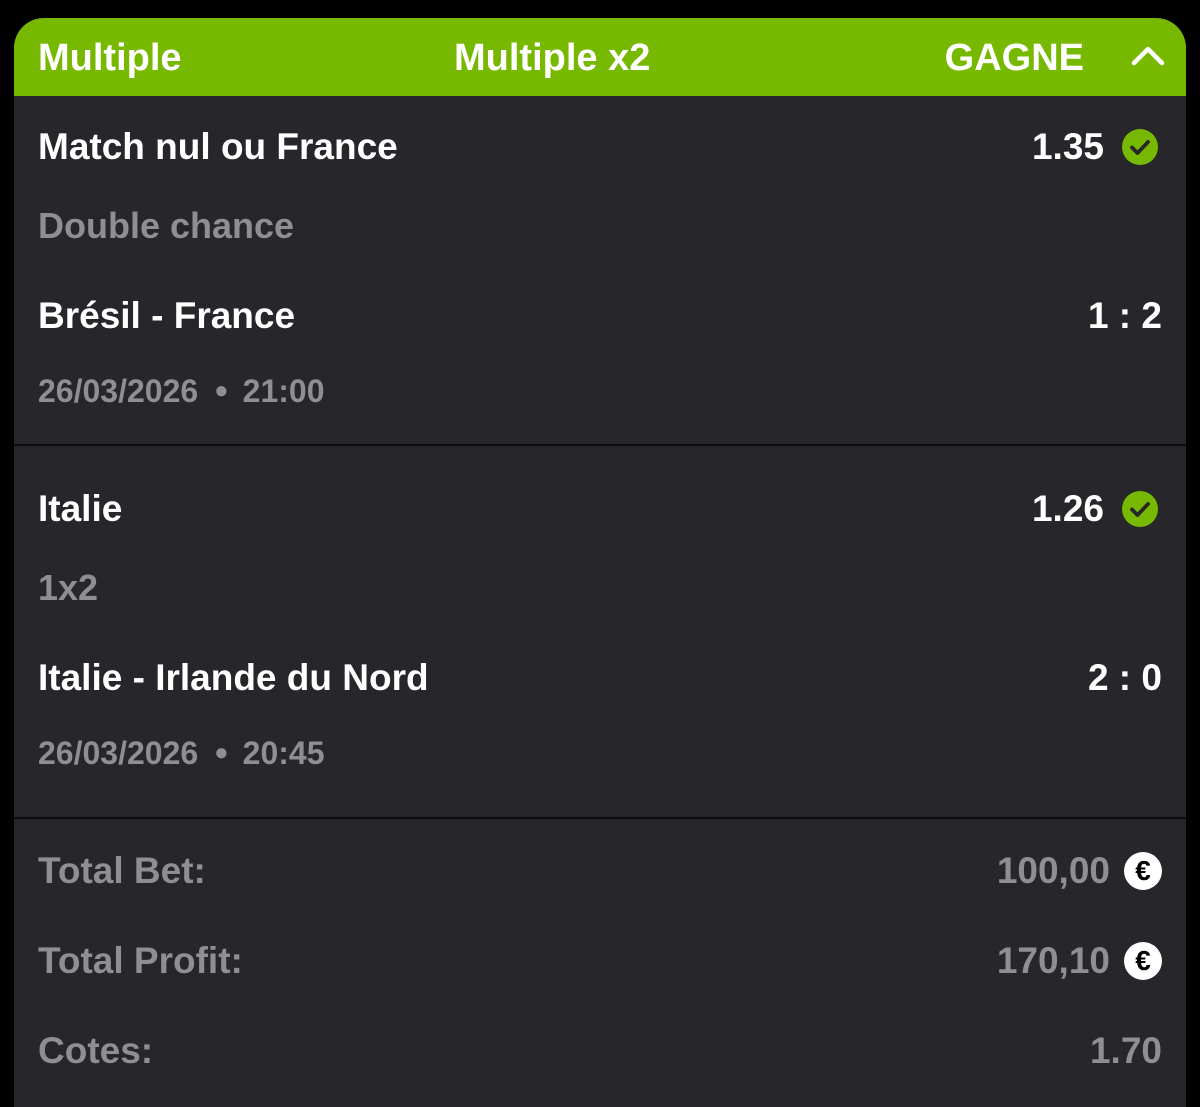  What do you see at coordinates (1125, 1050) in the screenshot?
I see `odds-value: 1.70` at bounding box center [1125, 1050].